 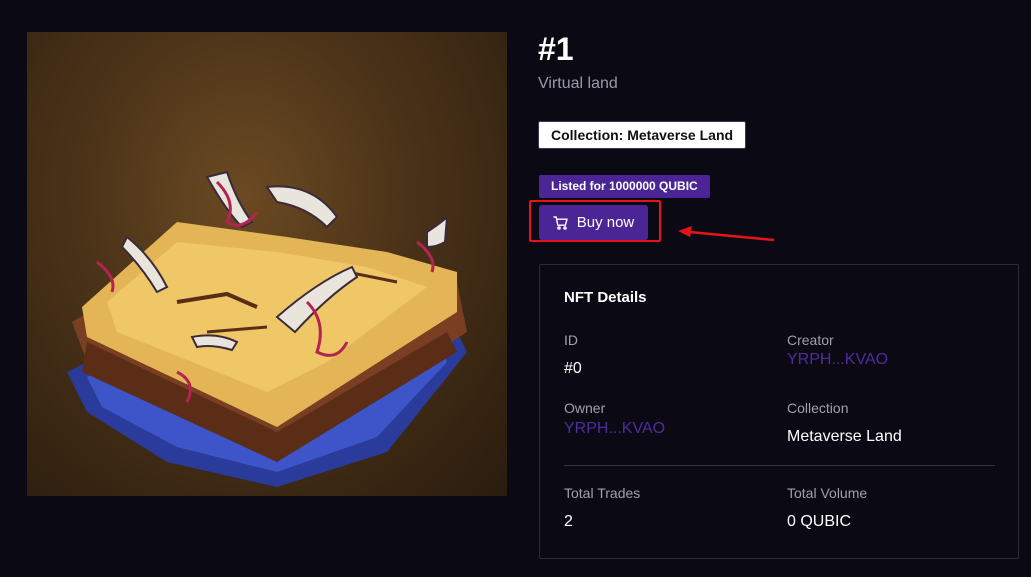 I want to click on buy-now-button: Buy now, so click(x=593, y=222).